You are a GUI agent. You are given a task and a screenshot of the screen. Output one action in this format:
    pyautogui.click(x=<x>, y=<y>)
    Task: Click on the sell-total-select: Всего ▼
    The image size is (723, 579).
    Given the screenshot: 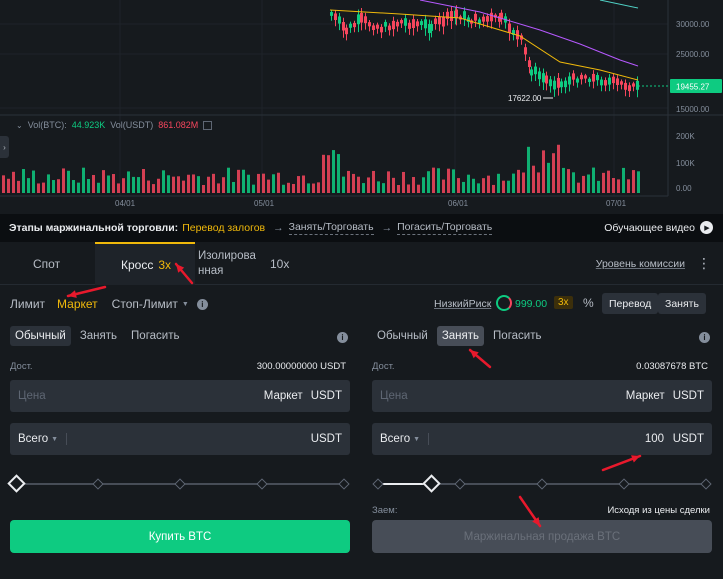 What is the action you would take?
    pyautogui.click(x=400, y=439)
    